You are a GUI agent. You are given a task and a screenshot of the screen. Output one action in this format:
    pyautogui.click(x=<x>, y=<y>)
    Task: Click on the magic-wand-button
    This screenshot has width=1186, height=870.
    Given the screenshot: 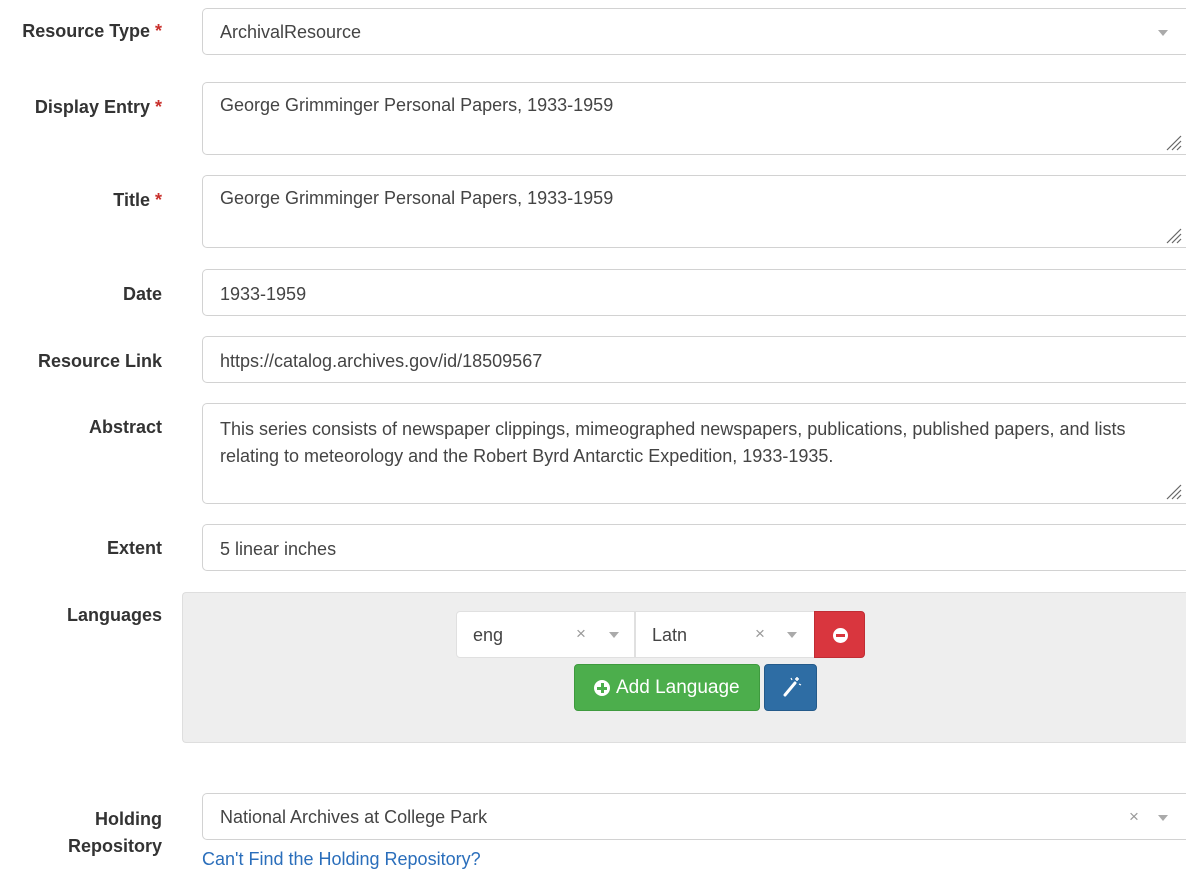 What is the action you would take?
    pyautogui.click(x=790, y=687)
    